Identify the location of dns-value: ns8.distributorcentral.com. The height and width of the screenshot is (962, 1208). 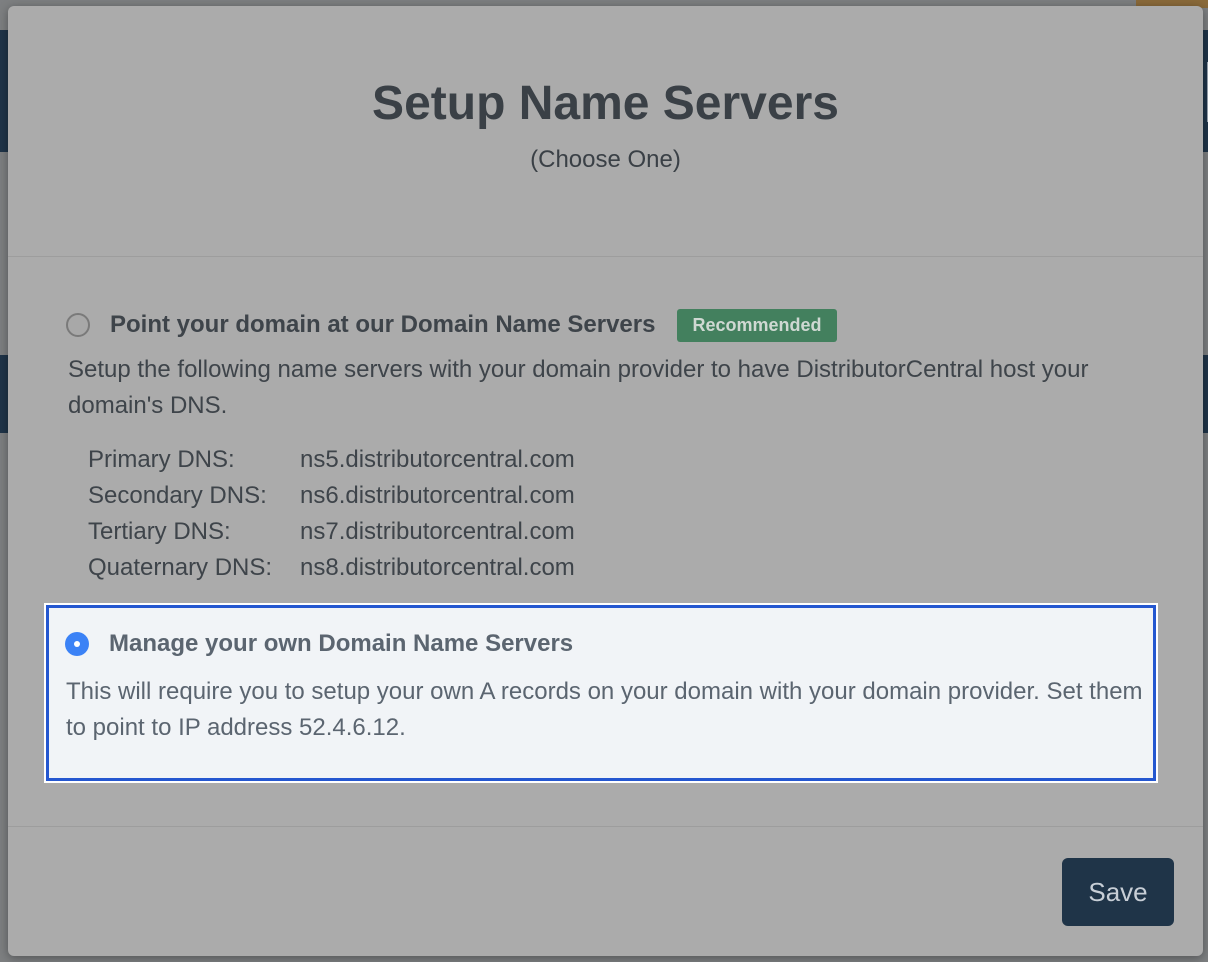
(437, 567).